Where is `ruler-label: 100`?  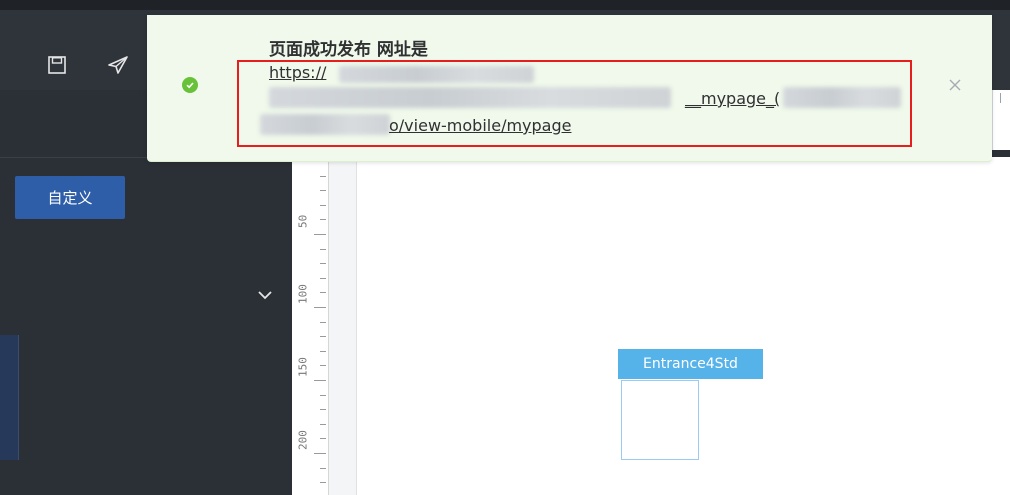
ruler-label: 100 is located at coordinates (303, 294).